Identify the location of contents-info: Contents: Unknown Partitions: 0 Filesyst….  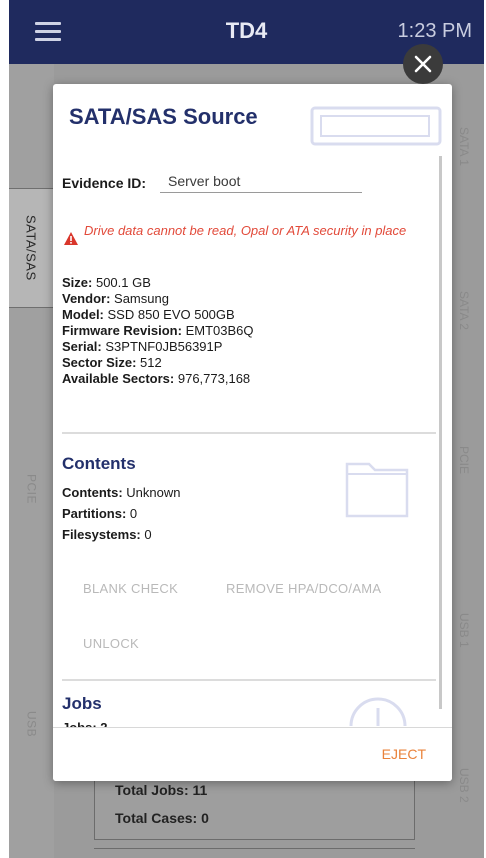
(121, 513).